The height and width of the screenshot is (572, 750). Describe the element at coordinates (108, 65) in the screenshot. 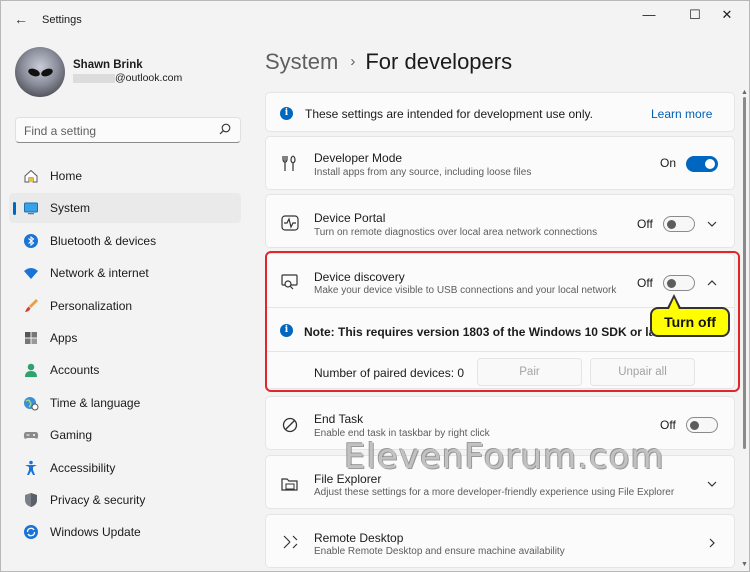

I see `user-name: Shawn Brink` at that location.